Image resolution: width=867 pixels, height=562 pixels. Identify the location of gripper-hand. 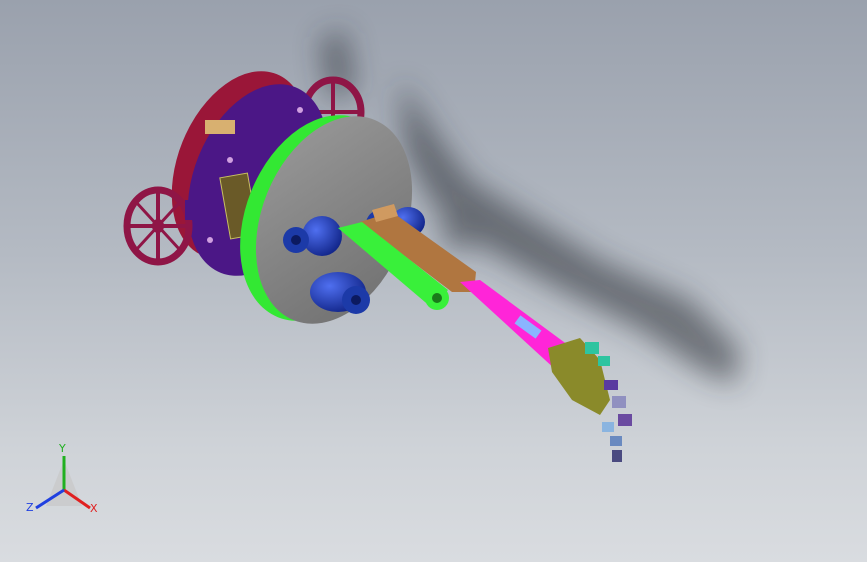
(579, 376).